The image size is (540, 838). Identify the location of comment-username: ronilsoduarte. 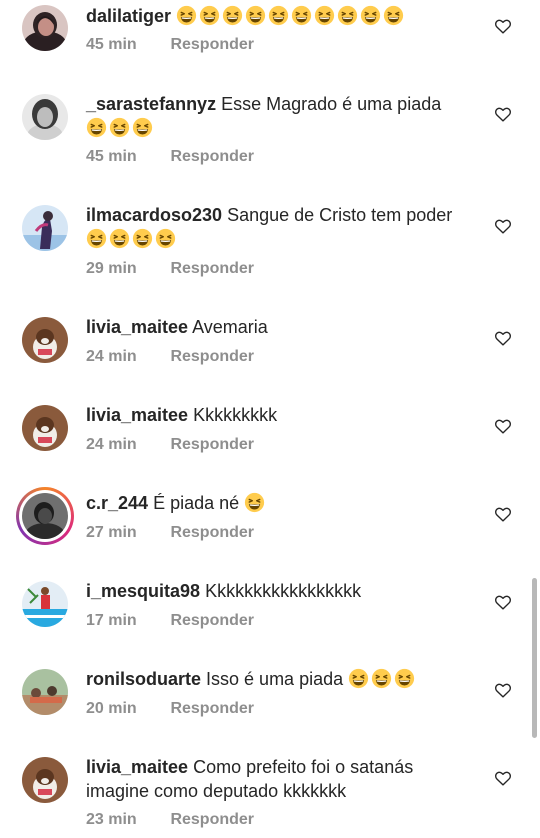
(143, 679).